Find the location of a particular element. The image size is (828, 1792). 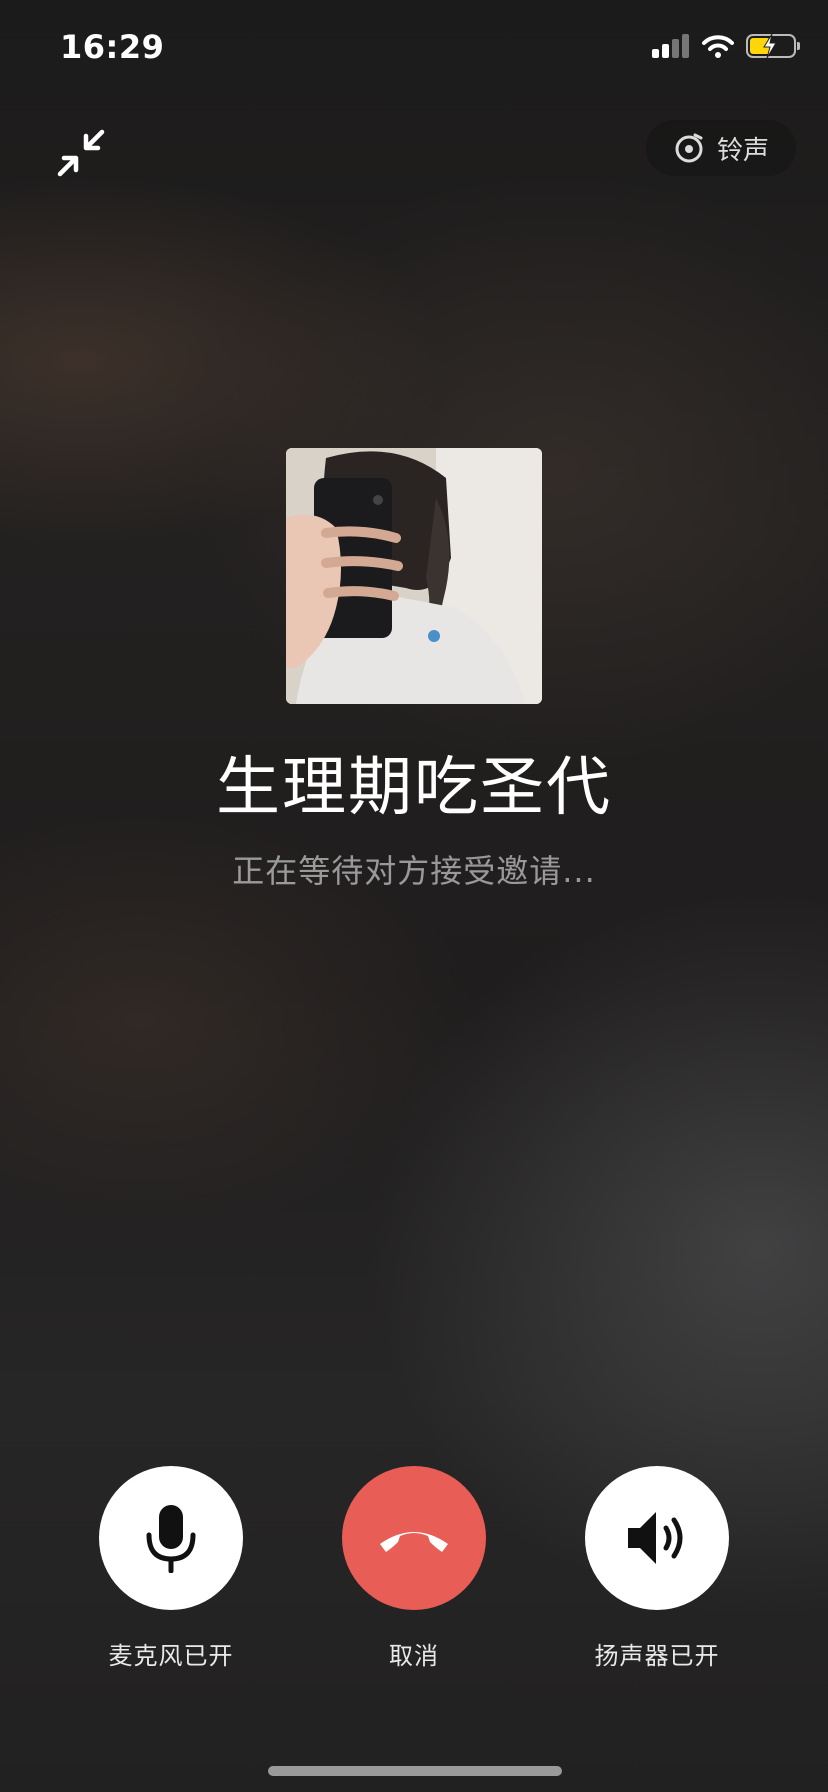

status-icons is located at coordinates (726, 46).